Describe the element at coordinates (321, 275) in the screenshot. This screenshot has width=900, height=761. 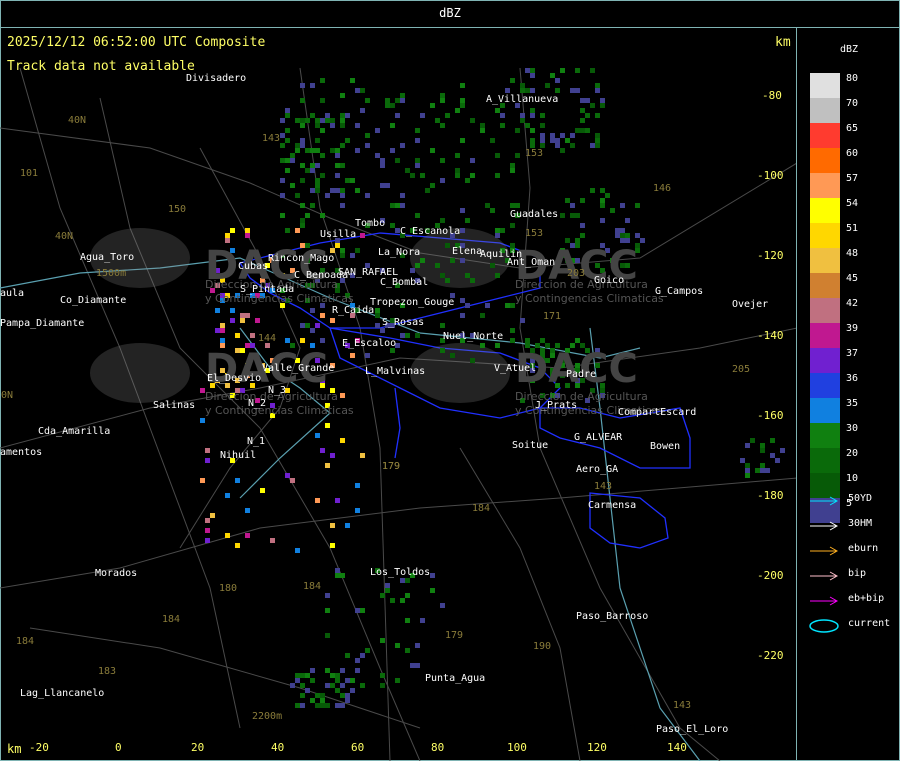
I see `town-label: C_Benoada` at that location.